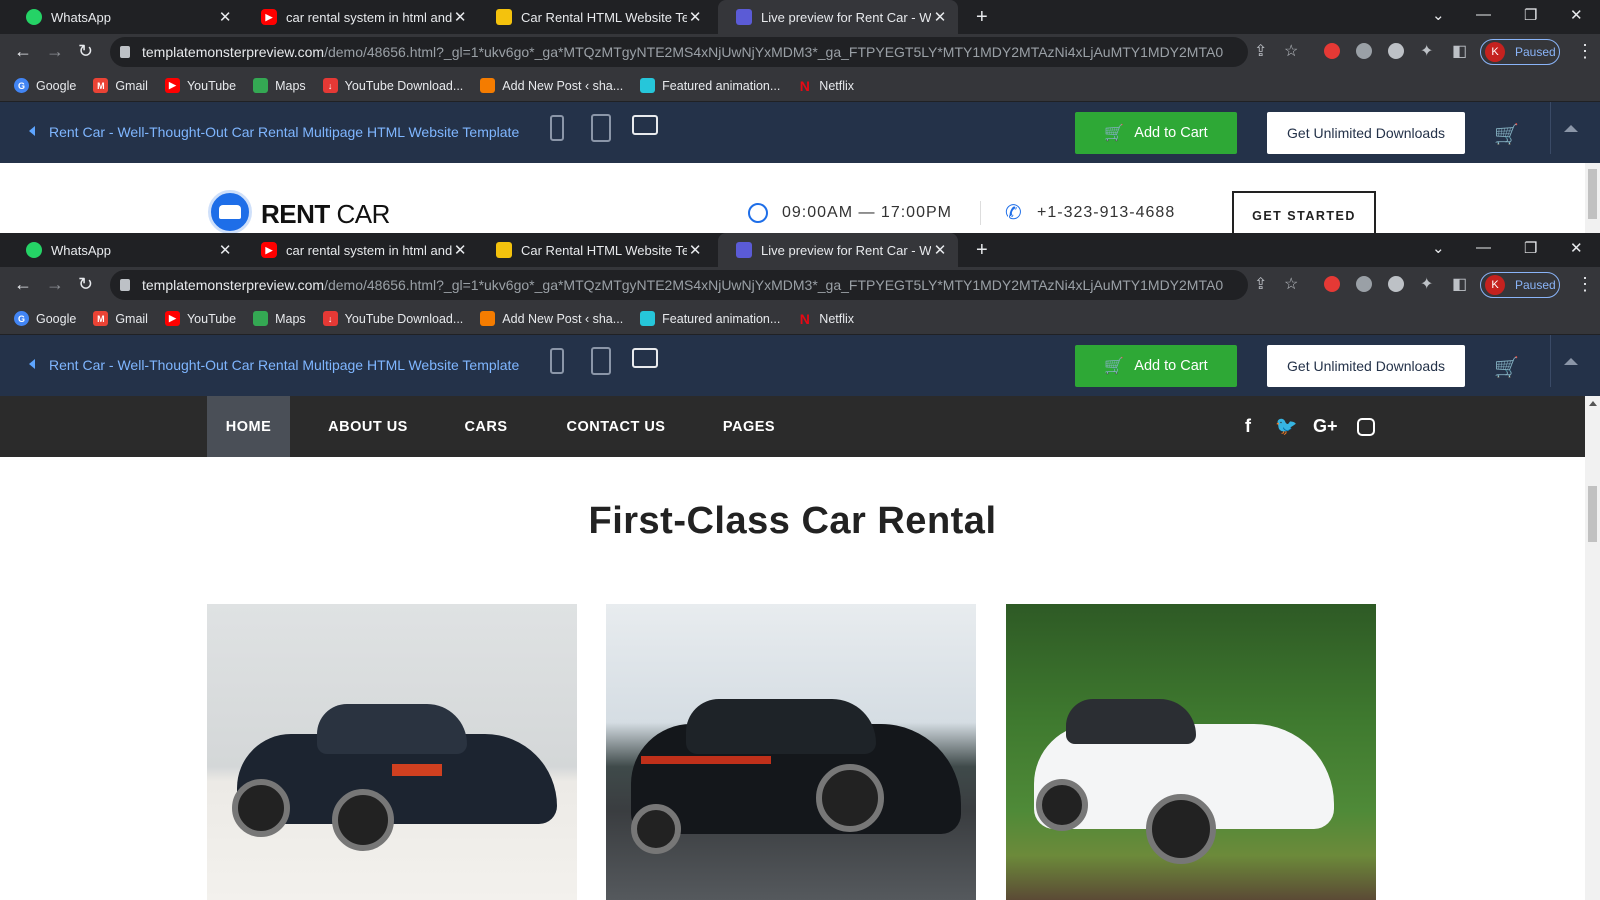 This screenshot has width=1600, height=900. What do you see at coordinates (1304, 212) in the screenshot?
I see `get-started-button: GET STARTED` at bounding box center [1304, 212].